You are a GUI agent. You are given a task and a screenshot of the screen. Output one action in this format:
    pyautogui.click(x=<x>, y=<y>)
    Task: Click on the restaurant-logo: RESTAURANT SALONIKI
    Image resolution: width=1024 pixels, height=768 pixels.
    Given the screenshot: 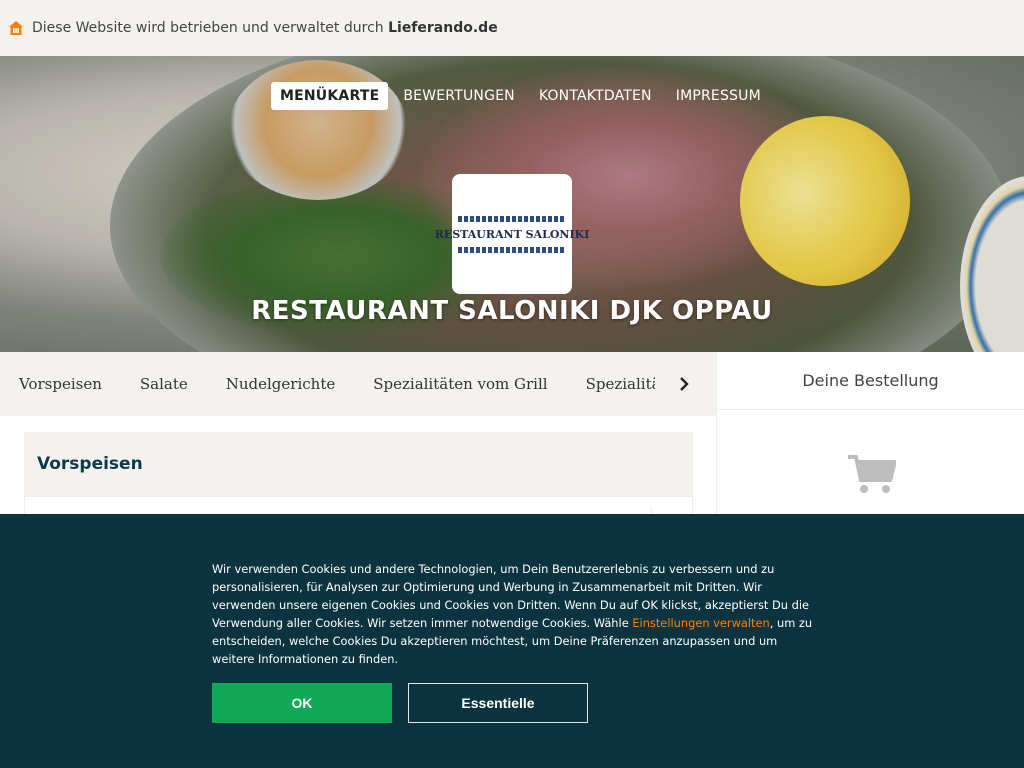 What is the action you would take?
    pyautogui.click(x=512, y=234)
    